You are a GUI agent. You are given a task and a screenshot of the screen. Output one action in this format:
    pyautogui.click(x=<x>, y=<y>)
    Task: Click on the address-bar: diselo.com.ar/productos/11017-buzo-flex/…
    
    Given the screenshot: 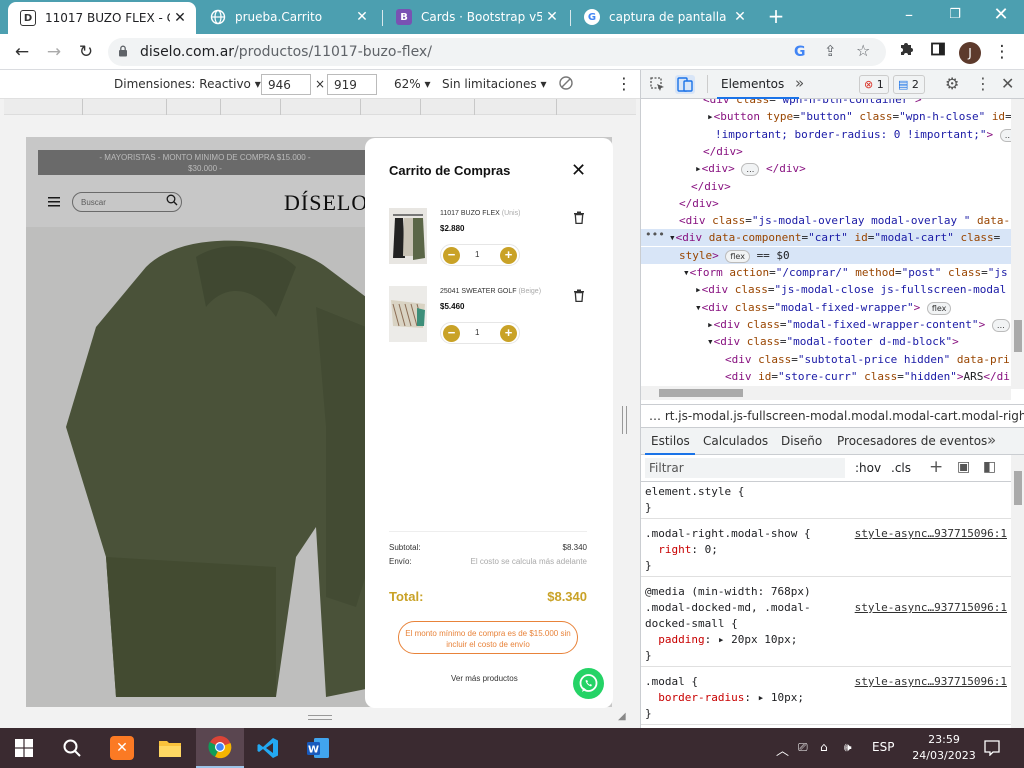 What is the action you would take?
    pyautogui.click(x=497, y=52)
    